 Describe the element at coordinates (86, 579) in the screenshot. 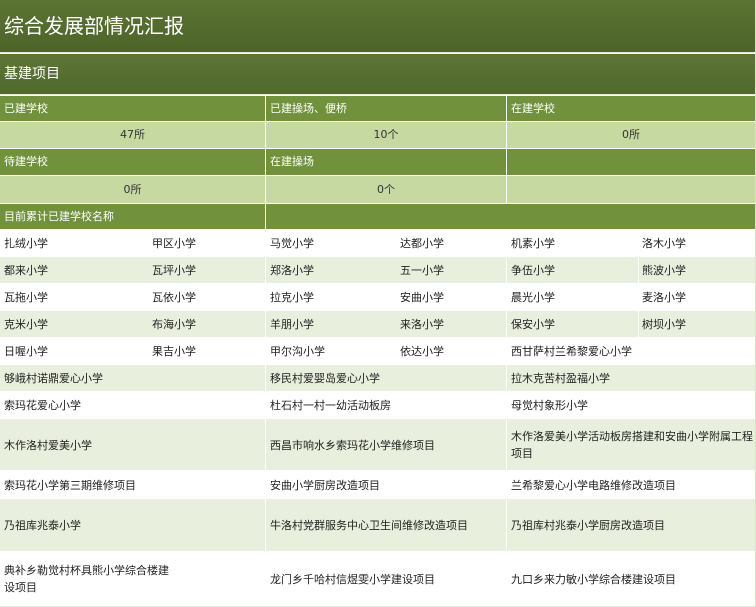

I see `project-cell: 典补乡勒觉村杯具熊小学综合楼建设项目` at that location.